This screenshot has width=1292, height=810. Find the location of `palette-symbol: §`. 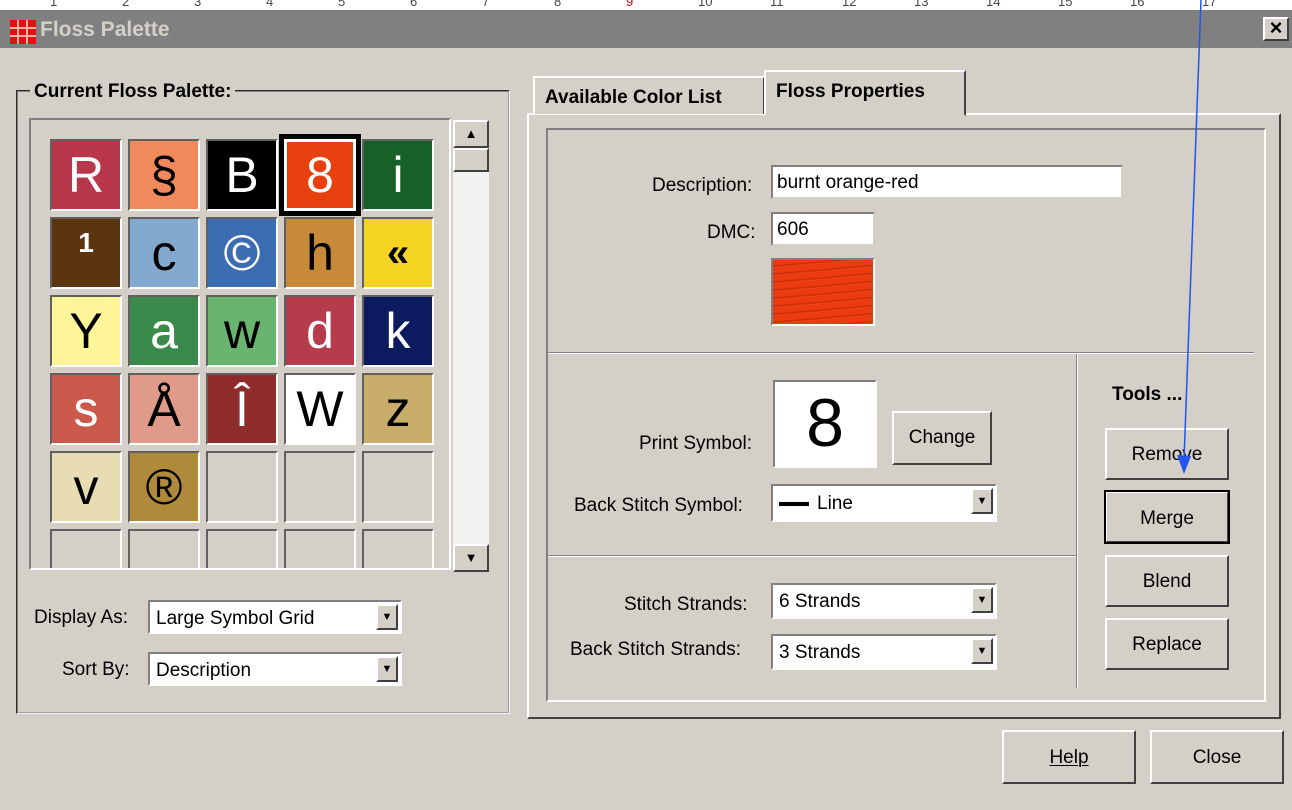

palette-symbol: § is located at coordinates (164, 175).